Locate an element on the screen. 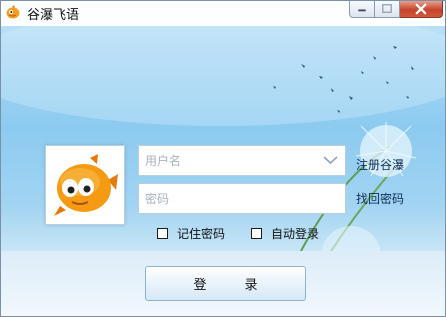  auto-login-label: 自动登录 is located at coordinates (295, 234).